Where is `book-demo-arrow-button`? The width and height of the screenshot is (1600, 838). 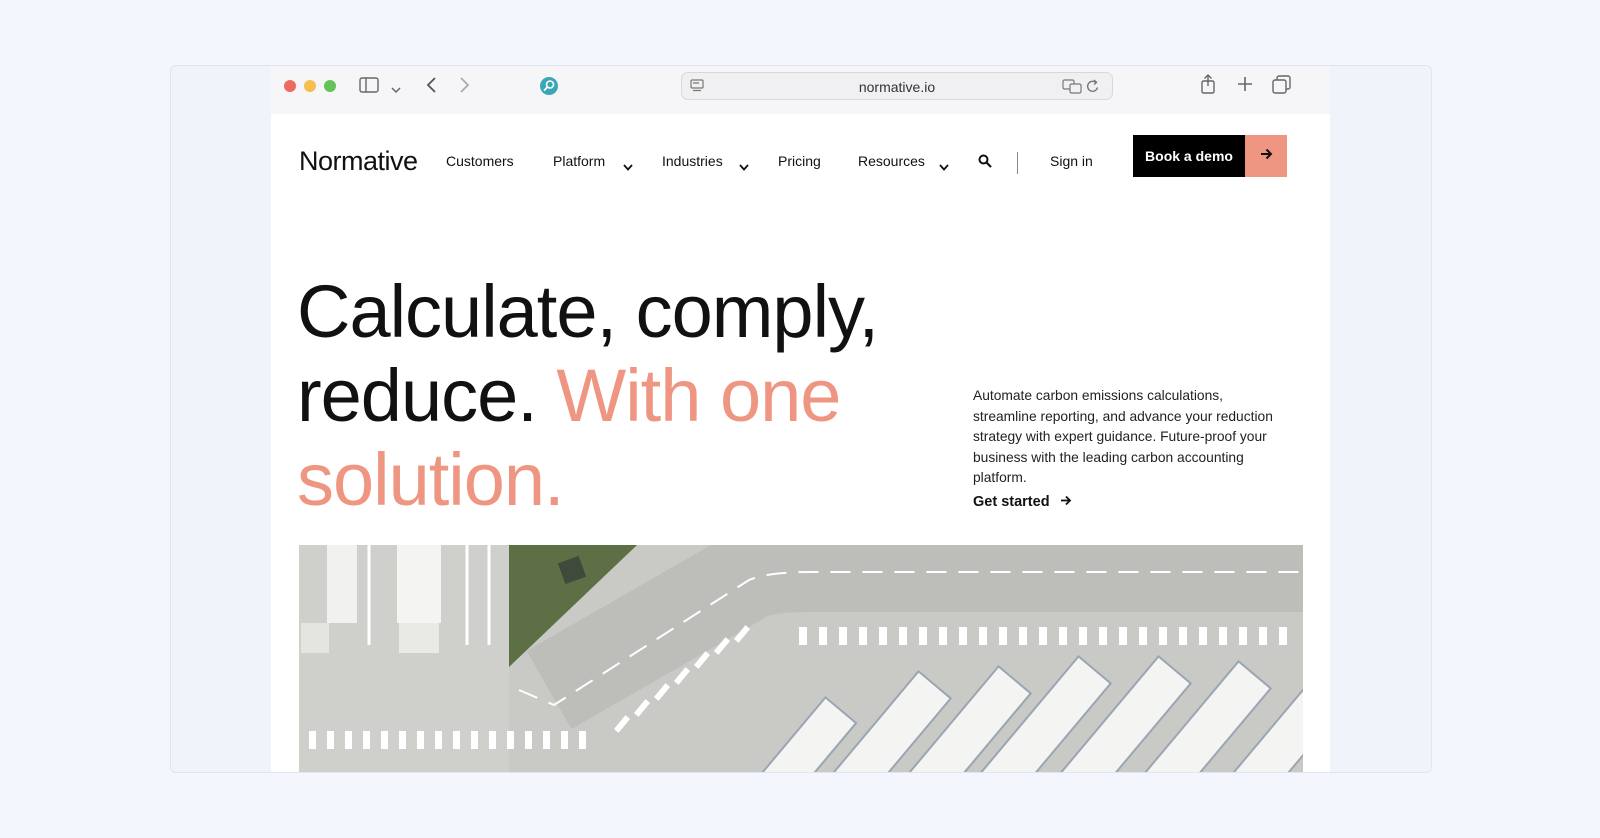 book-demo-arrow-button is located at coordinates (1266, 156).